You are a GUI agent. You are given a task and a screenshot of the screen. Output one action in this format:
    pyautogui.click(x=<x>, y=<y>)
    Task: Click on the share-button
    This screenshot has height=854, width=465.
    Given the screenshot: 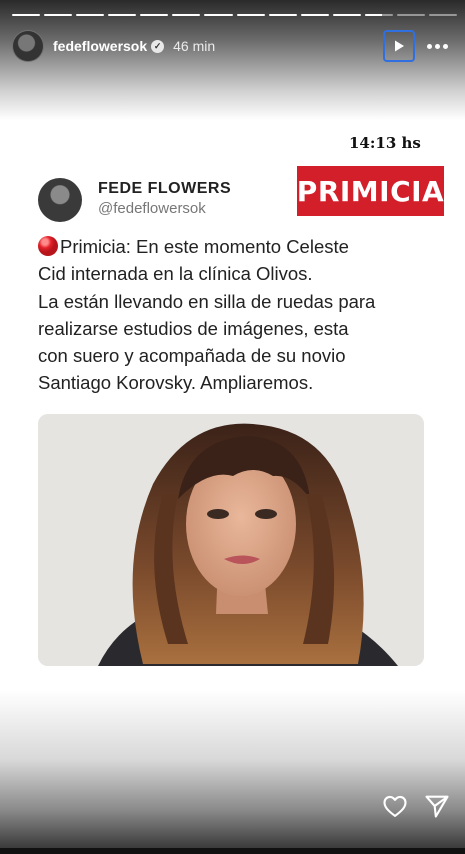 What is the action you would take?
    pyautogui.click(x=437, y=806)
    